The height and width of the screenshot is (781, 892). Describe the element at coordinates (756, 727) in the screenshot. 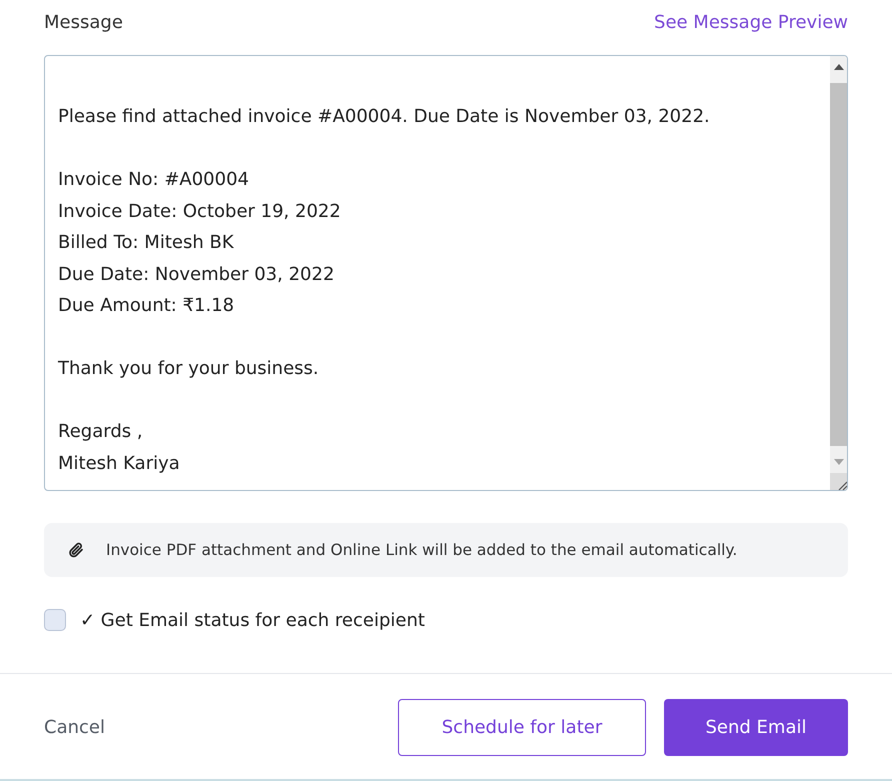

I see `send-button: Send Email` at that location.